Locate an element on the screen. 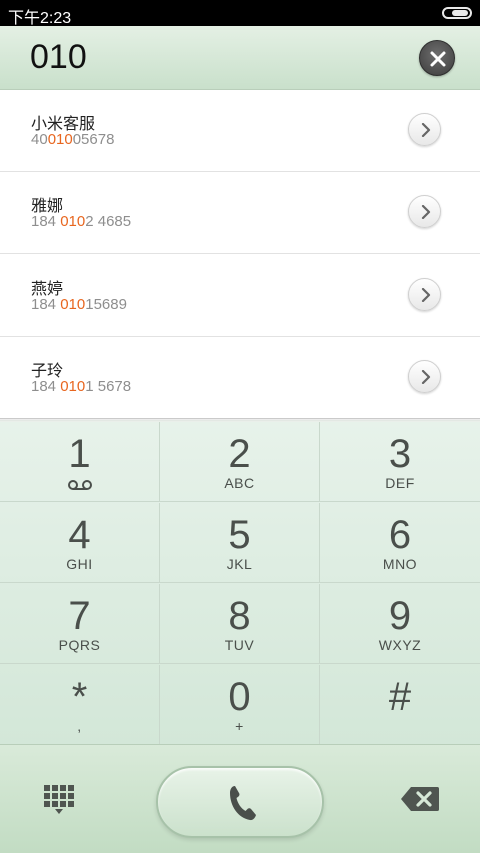 The width and height of the screenshot is (480, 853). dialer-action-bar is located at coordinates (240, 798).